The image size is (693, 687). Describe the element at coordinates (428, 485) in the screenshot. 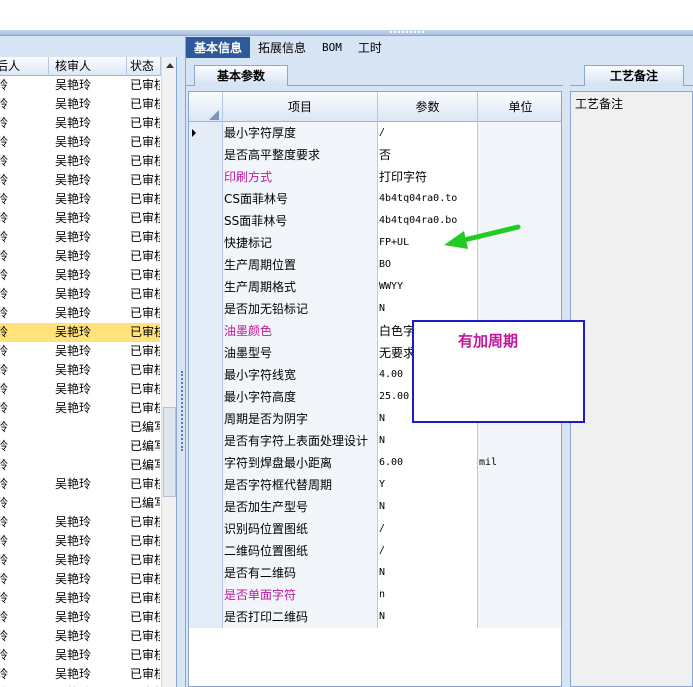

I see `cell-param: Y` at that location.